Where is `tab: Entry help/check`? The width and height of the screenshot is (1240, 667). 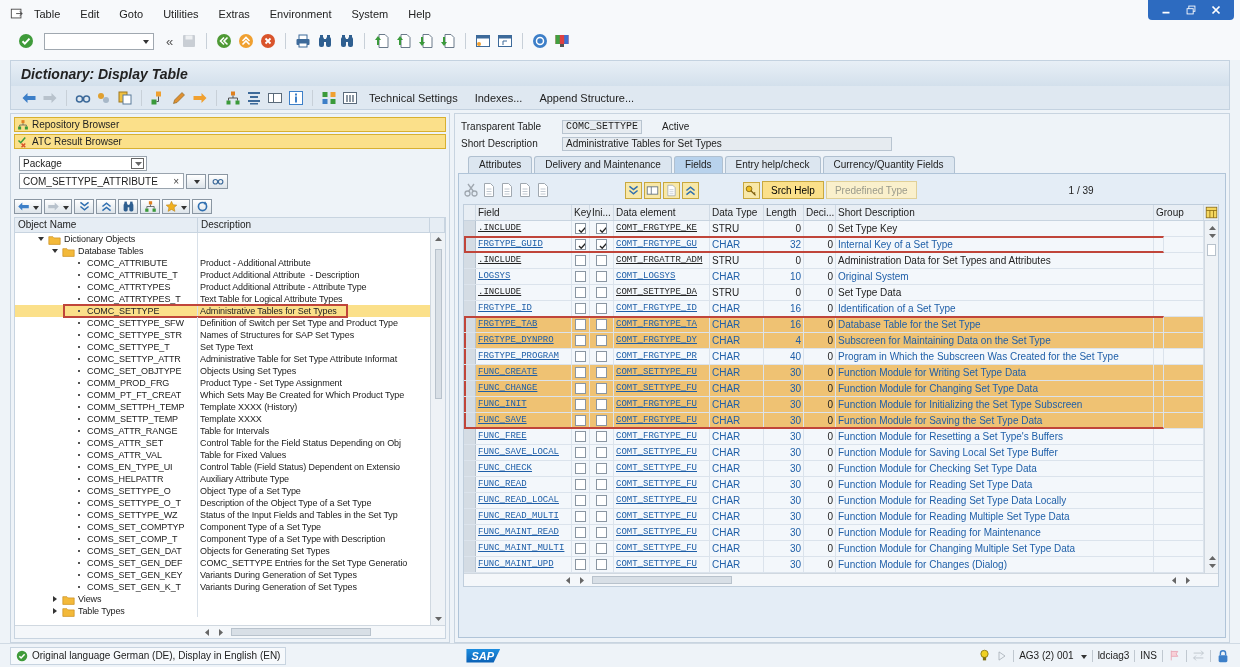
tab: Entry help/check is located at coordinates (772, 164).